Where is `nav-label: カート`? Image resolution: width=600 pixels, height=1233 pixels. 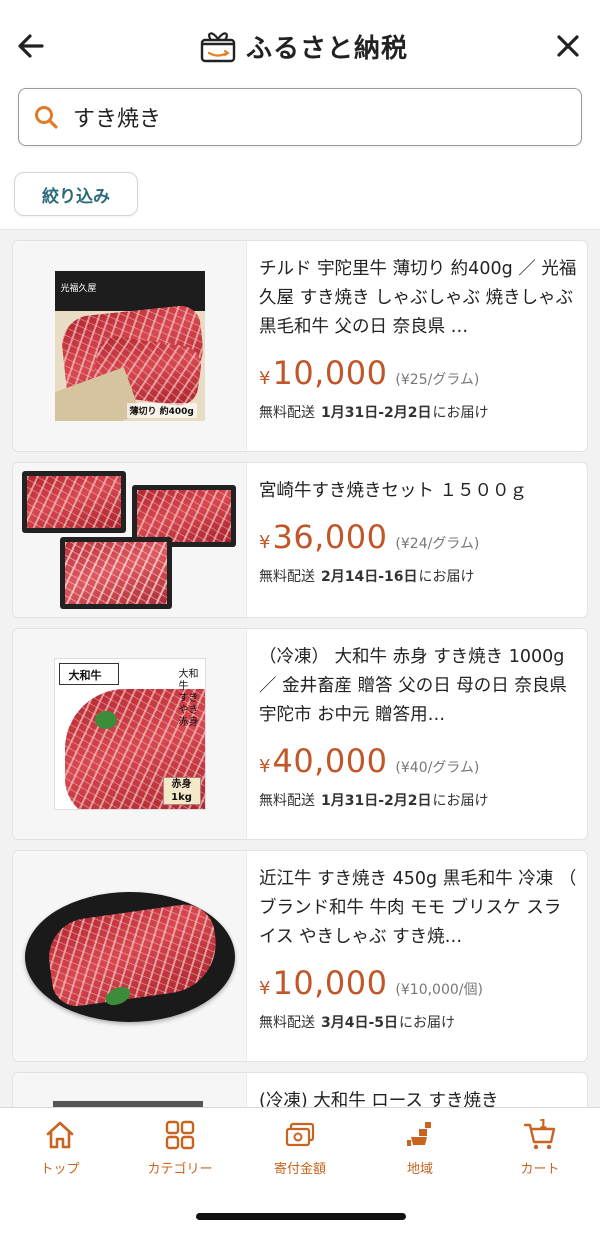
nav-label: カート is located at coordinates (540, 1169).